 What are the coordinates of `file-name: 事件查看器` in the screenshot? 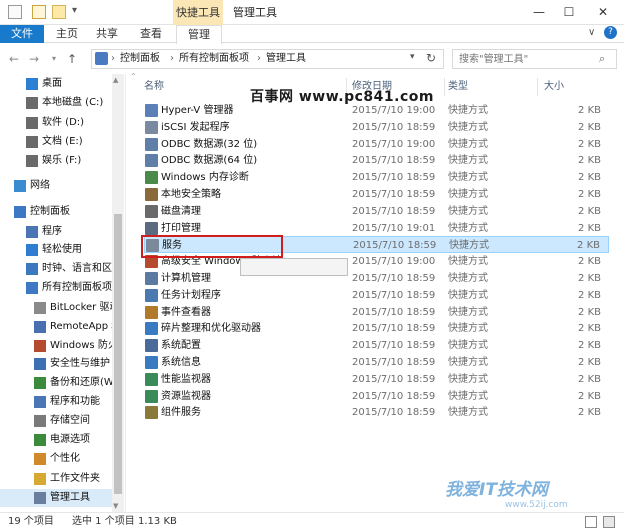 It's located at (186, 312).